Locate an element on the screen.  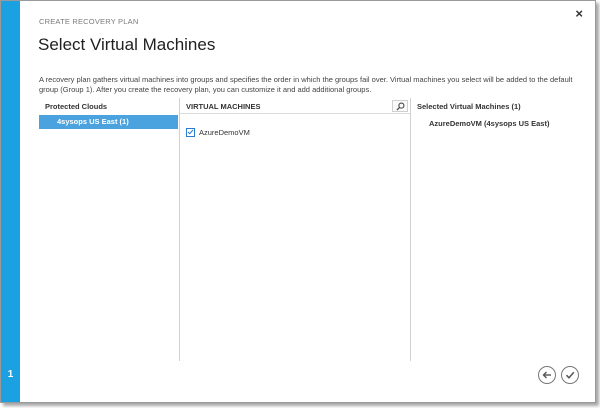
step-number: 1 is located at coordinates (10, 374).